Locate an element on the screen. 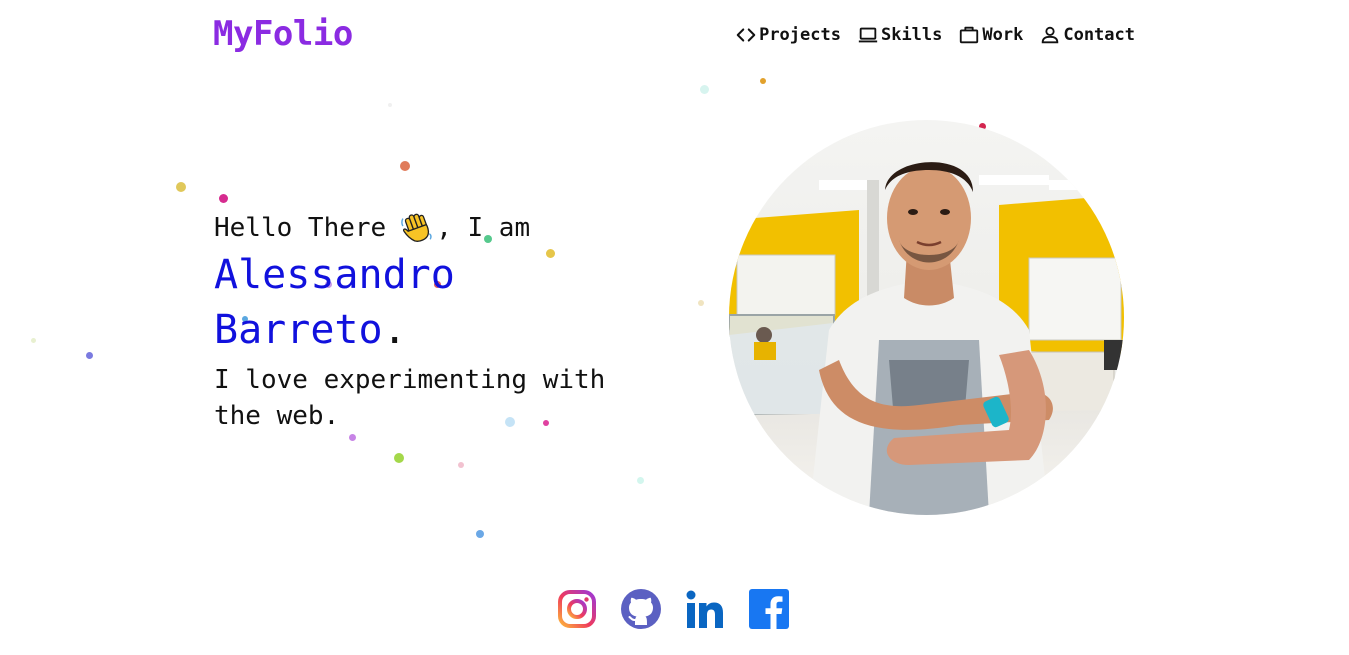 Image resolution: width=1349 pixels, height=655 pixels. waving-hand-icon is located at coordinates (417, 228).